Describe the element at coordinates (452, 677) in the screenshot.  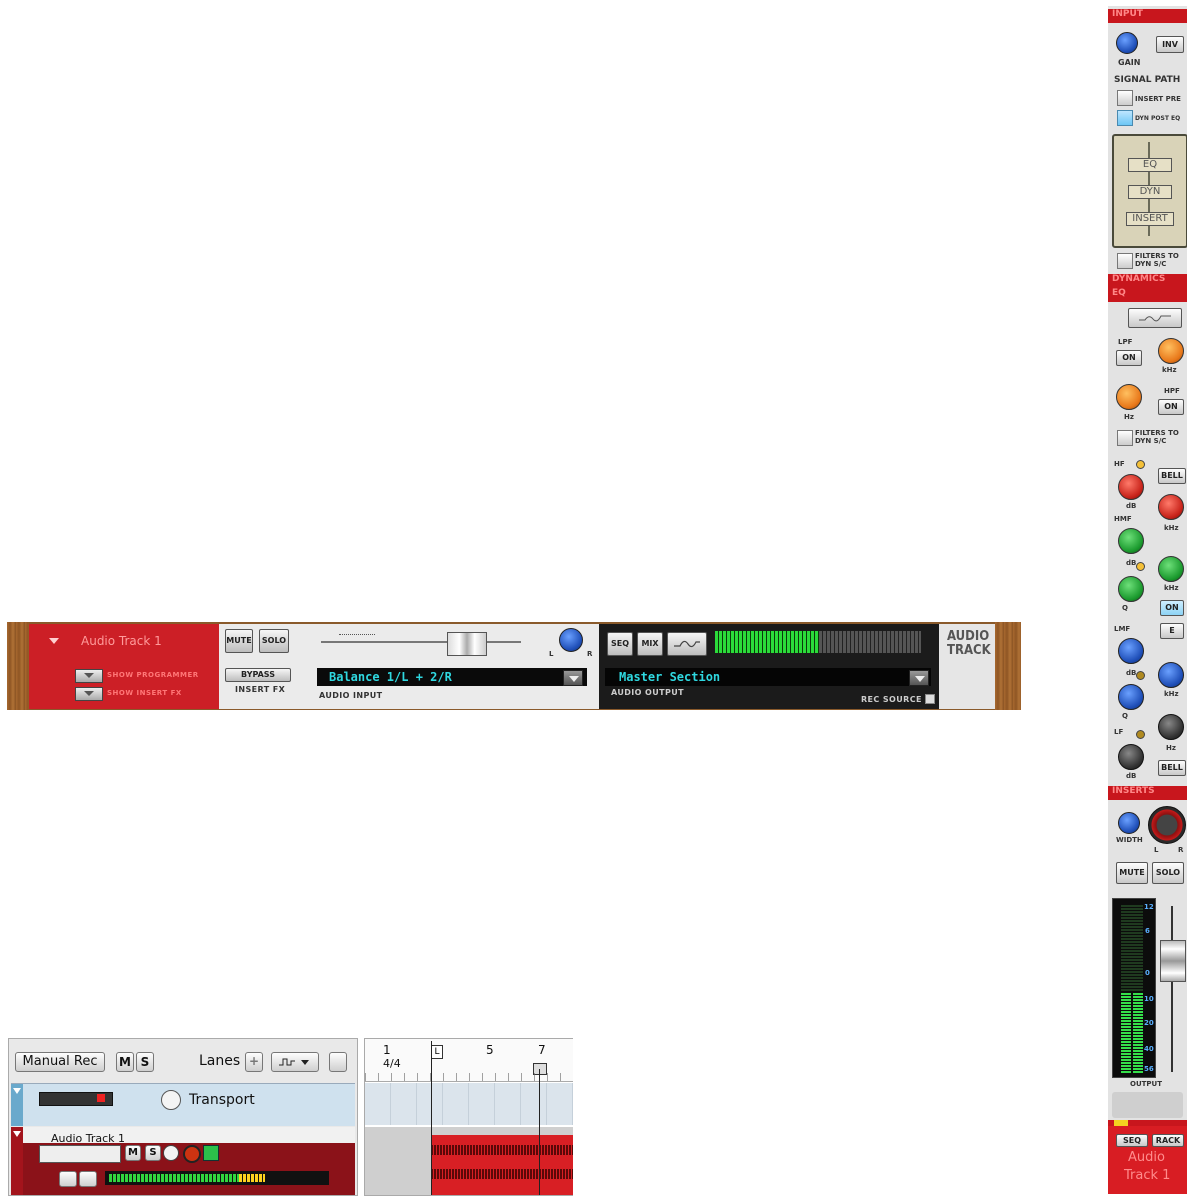
I see `audio-input-dropdown: Balance 1/L + 2/R` at that location.